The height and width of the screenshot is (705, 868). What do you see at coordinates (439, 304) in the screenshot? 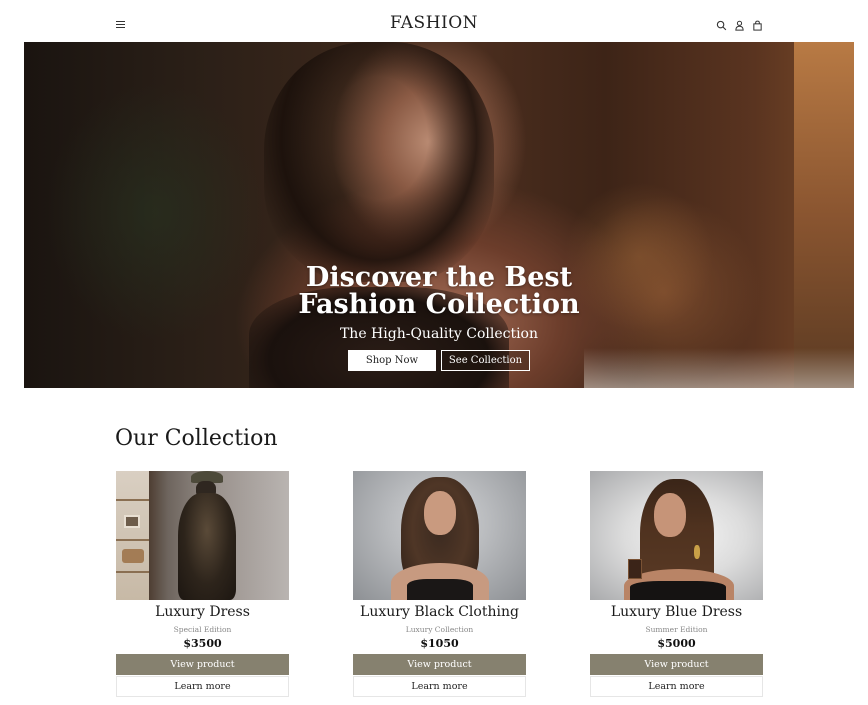
I see `hero-title-line-2: Fashion Collection` at bounding box center [439, 304].